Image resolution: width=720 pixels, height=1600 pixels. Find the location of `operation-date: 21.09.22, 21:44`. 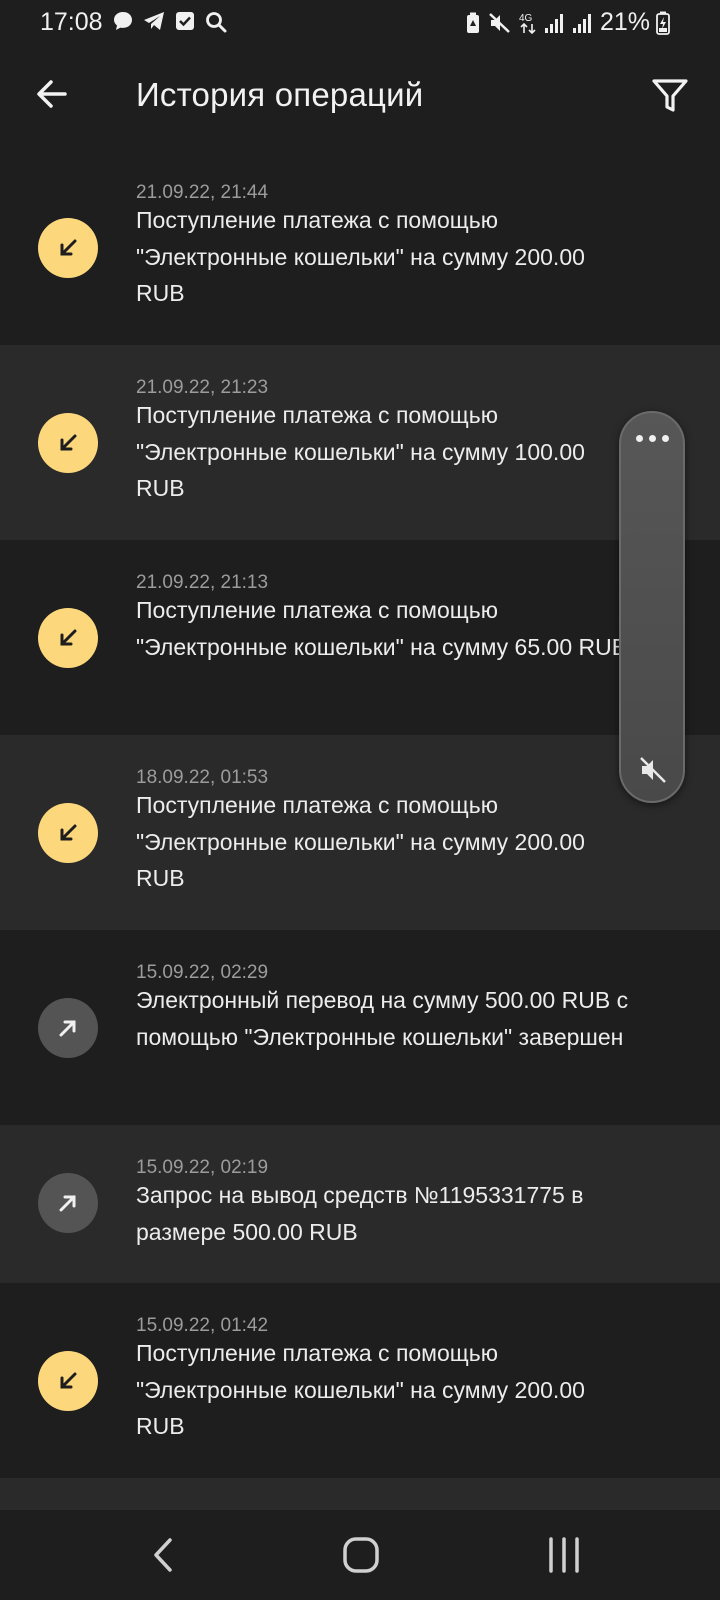

operation-date: 21.09.22, 21:44 is located at coordinates (202, 192).